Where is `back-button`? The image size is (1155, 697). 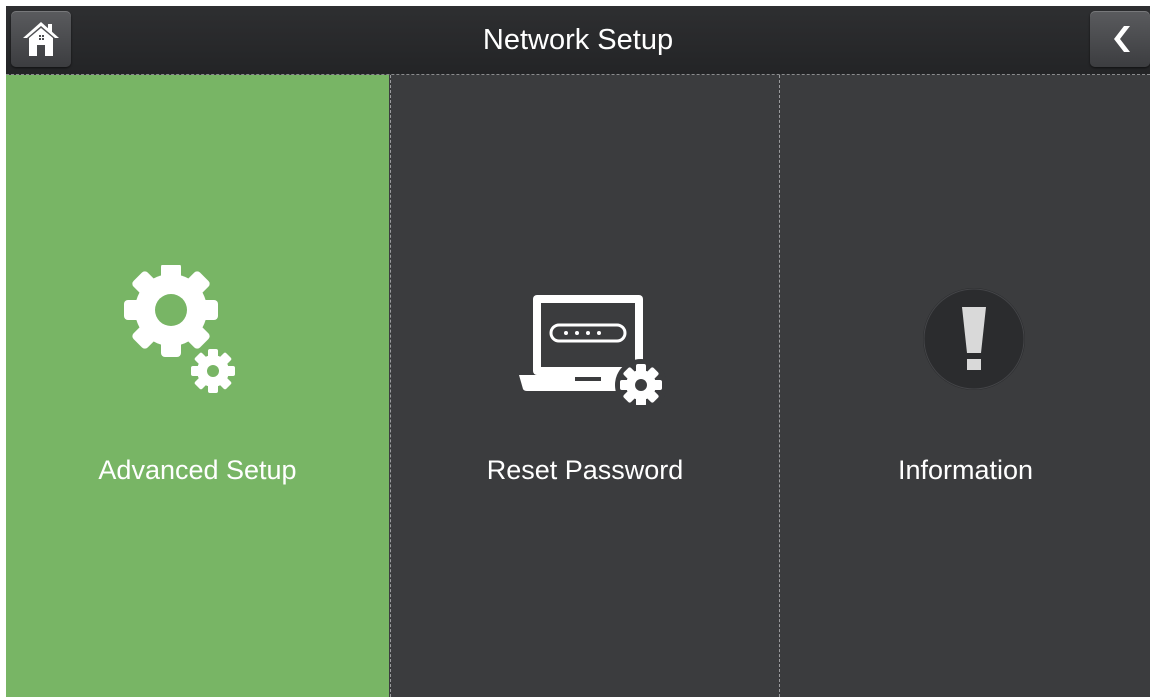
back-button is located at coordinates (1120, 39).